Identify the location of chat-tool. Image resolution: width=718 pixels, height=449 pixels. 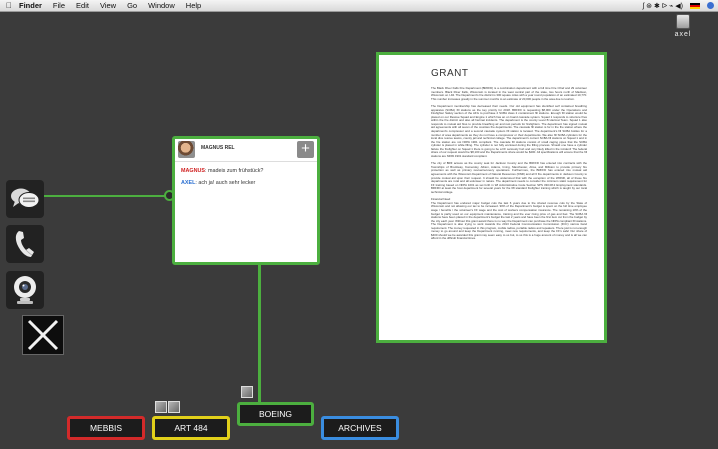
(25, 199).